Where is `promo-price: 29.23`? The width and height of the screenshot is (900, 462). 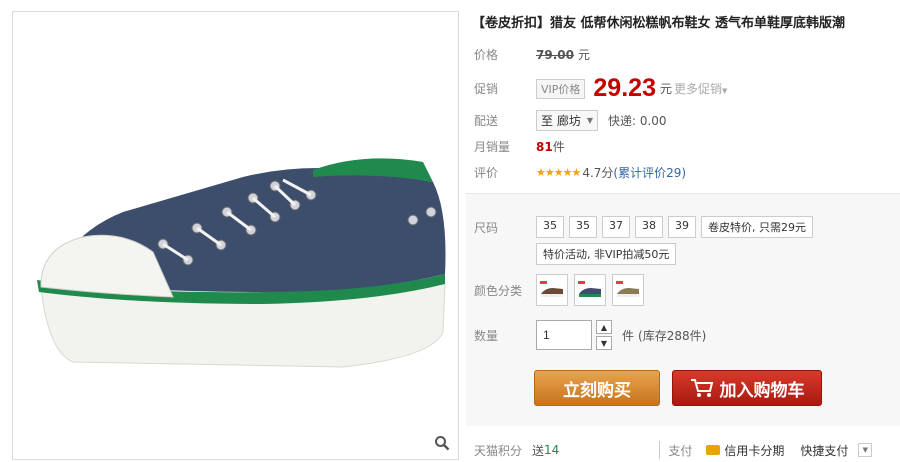 promo-price: 29.23 is located at coordinates (624, 88).